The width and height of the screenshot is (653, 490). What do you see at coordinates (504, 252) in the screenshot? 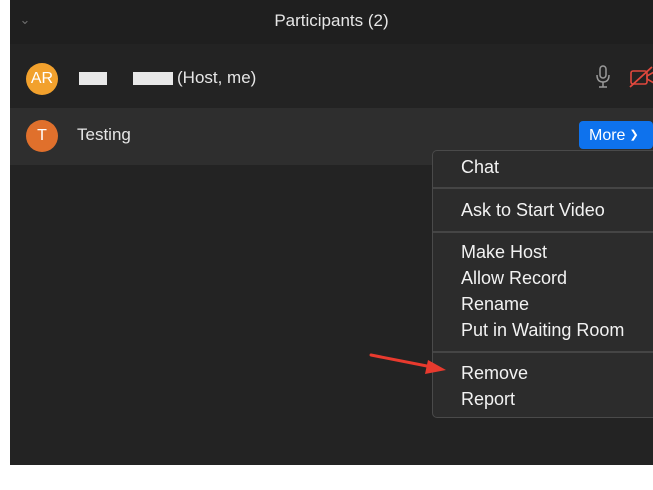
I see `menu-item-make-host: Make Host` at bounding box center [504, 252].